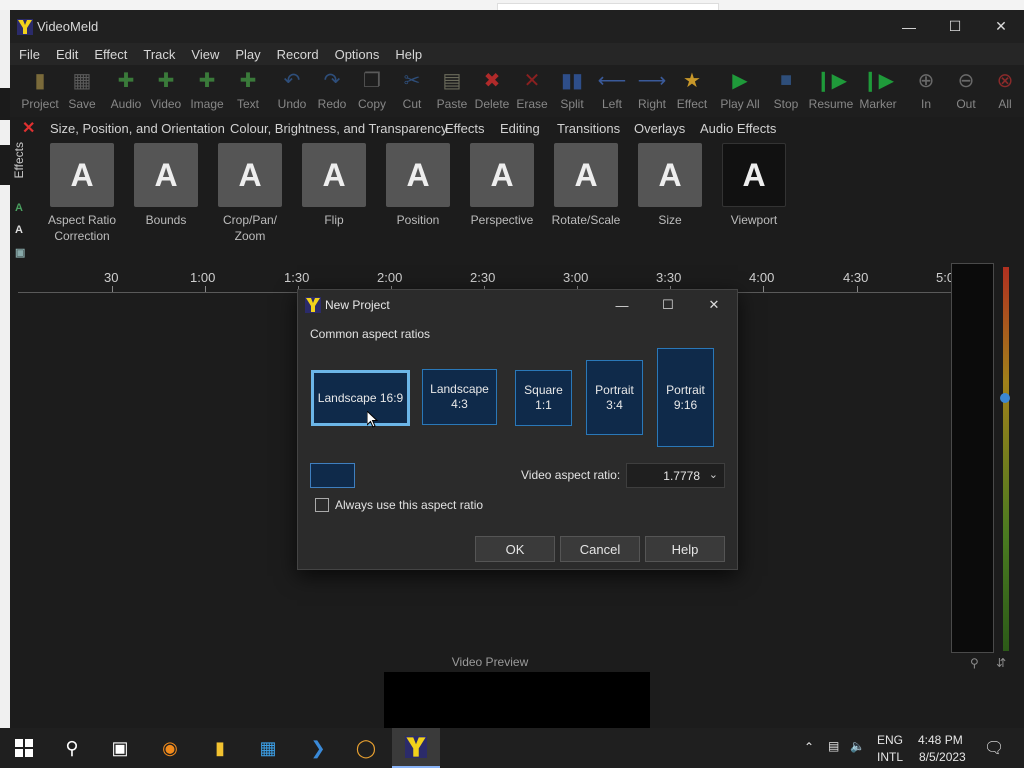 This screenshot has height=768, width=1024. I want to click on ok-button: OK, so click(515, 549).